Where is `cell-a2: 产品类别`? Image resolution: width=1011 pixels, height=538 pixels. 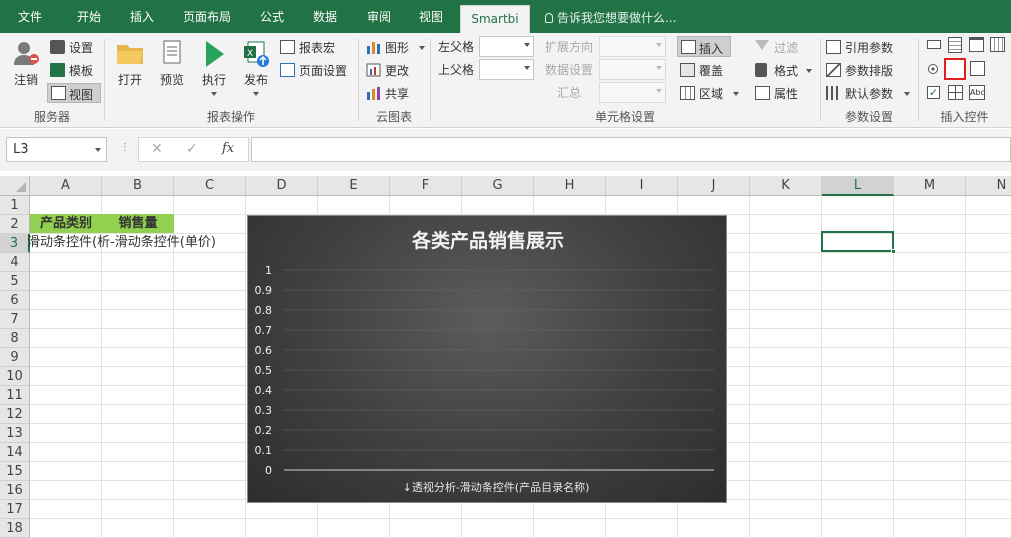 cell-a2: 产品类别 is located at coordinates (66, 223).